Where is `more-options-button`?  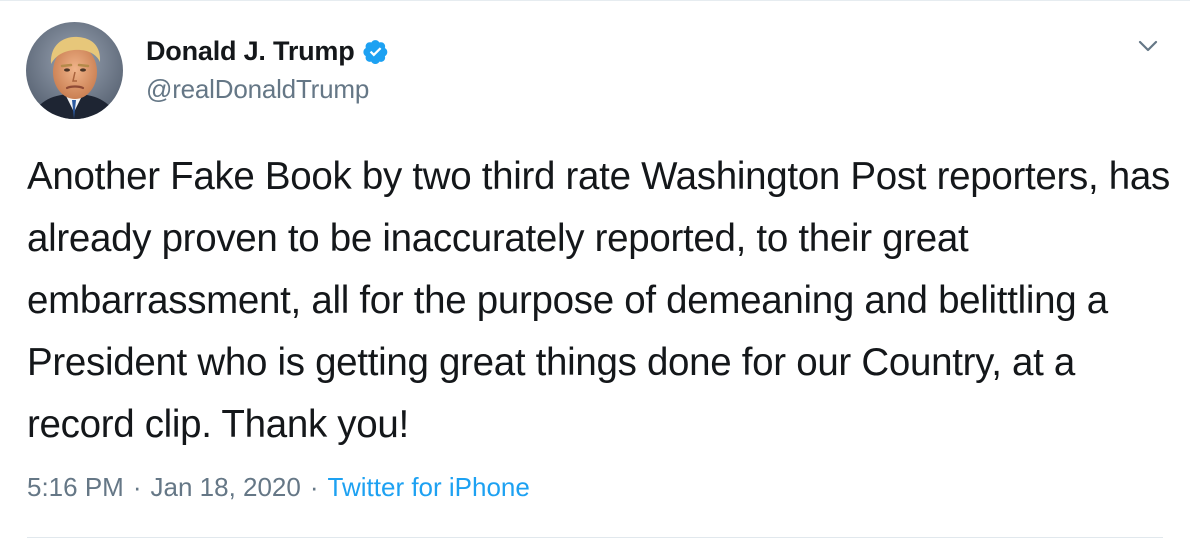
more-options-button is located at coordinates (1148, 46).